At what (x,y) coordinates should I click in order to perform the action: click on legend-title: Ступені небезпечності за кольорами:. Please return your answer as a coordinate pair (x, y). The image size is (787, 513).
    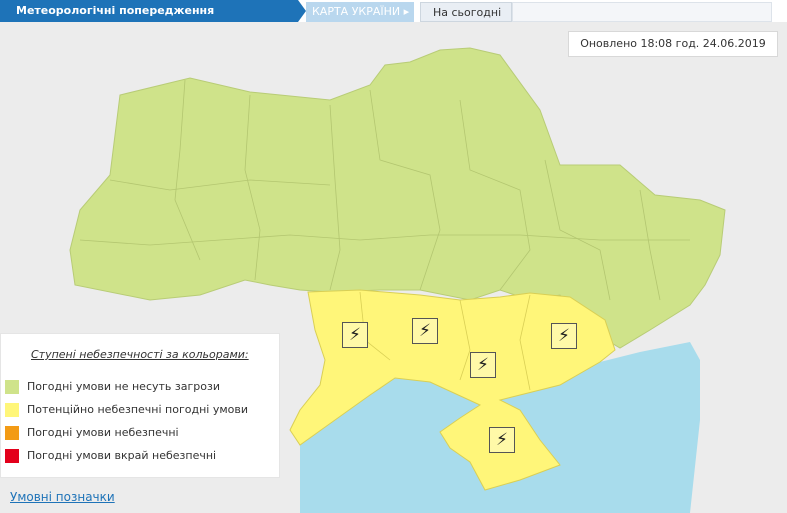
    Looking at the image, I should click on (140, 354).